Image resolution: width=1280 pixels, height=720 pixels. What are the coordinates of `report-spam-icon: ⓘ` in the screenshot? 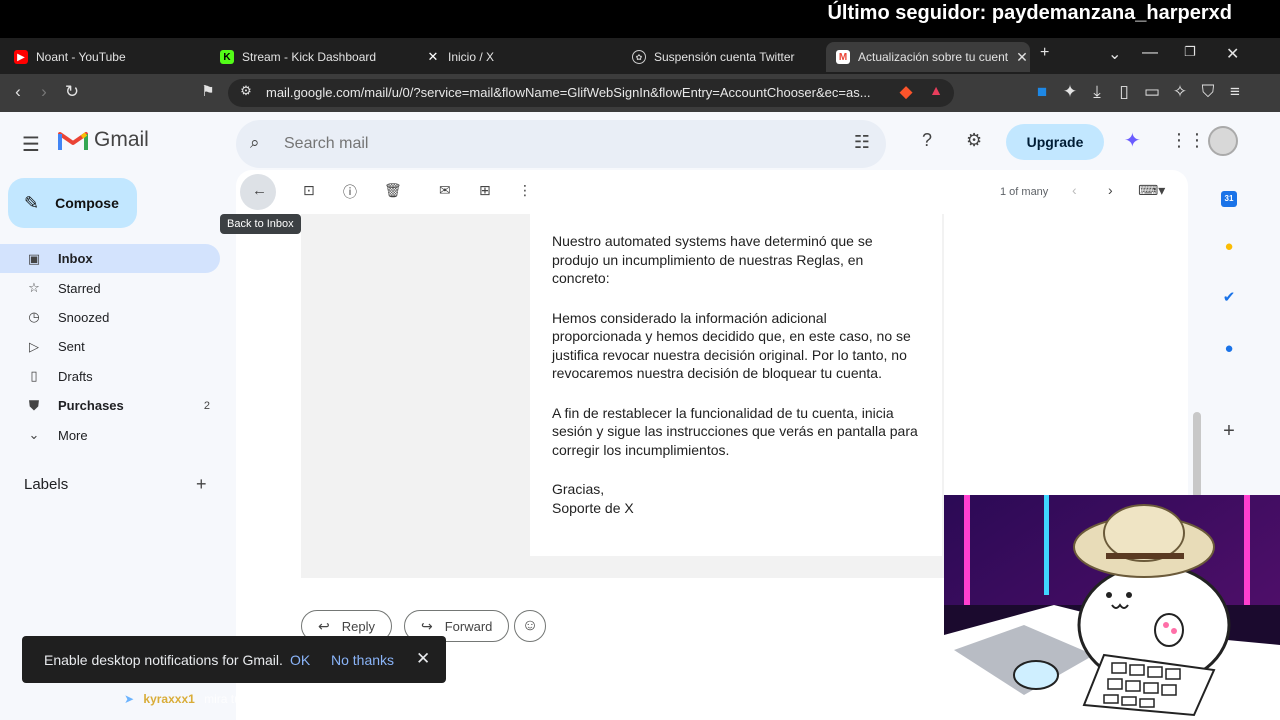 It's located at (350, 192).